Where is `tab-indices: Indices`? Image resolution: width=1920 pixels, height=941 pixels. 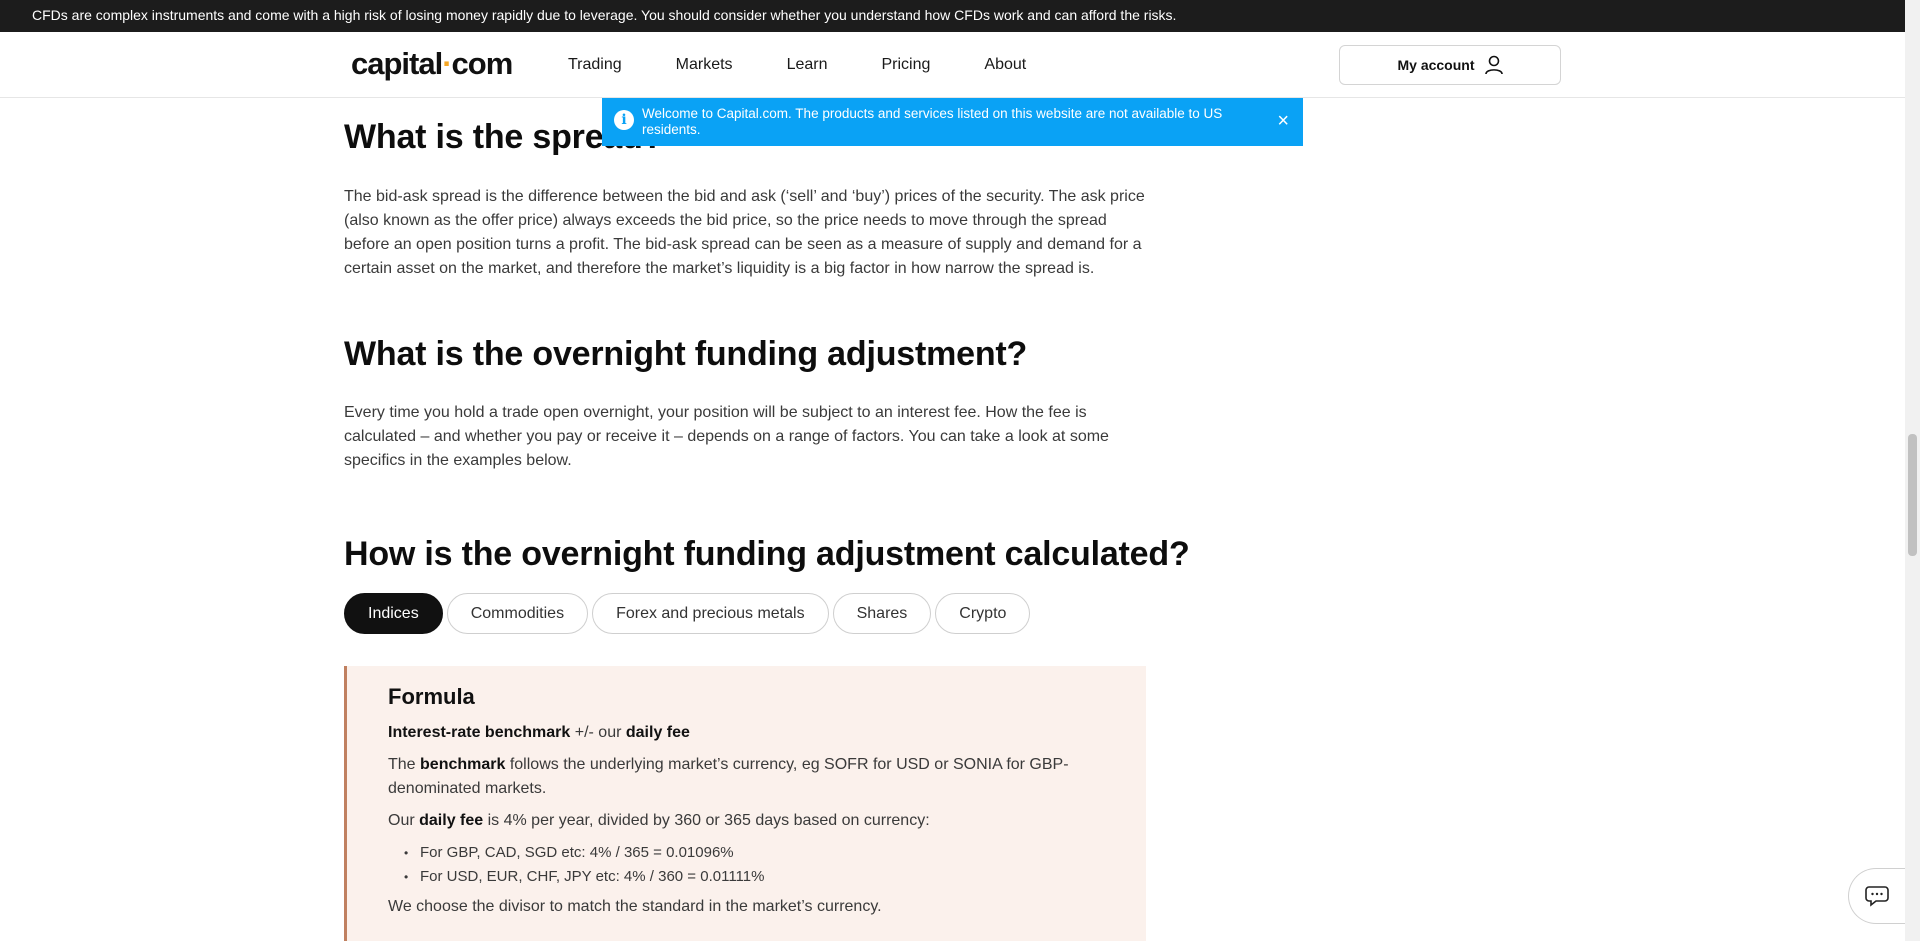 tab-indices: Indices is located at coordinates (393, 613).